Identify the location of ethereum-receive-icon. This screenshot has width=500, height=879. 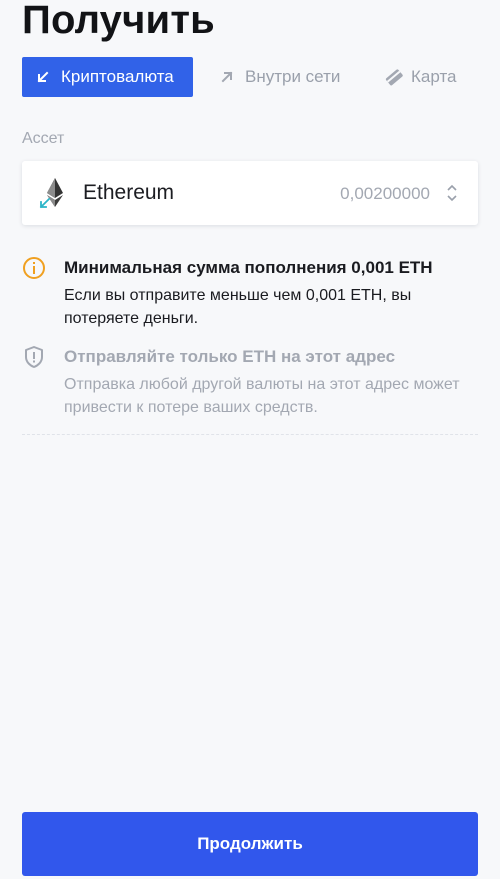
(54, 194).